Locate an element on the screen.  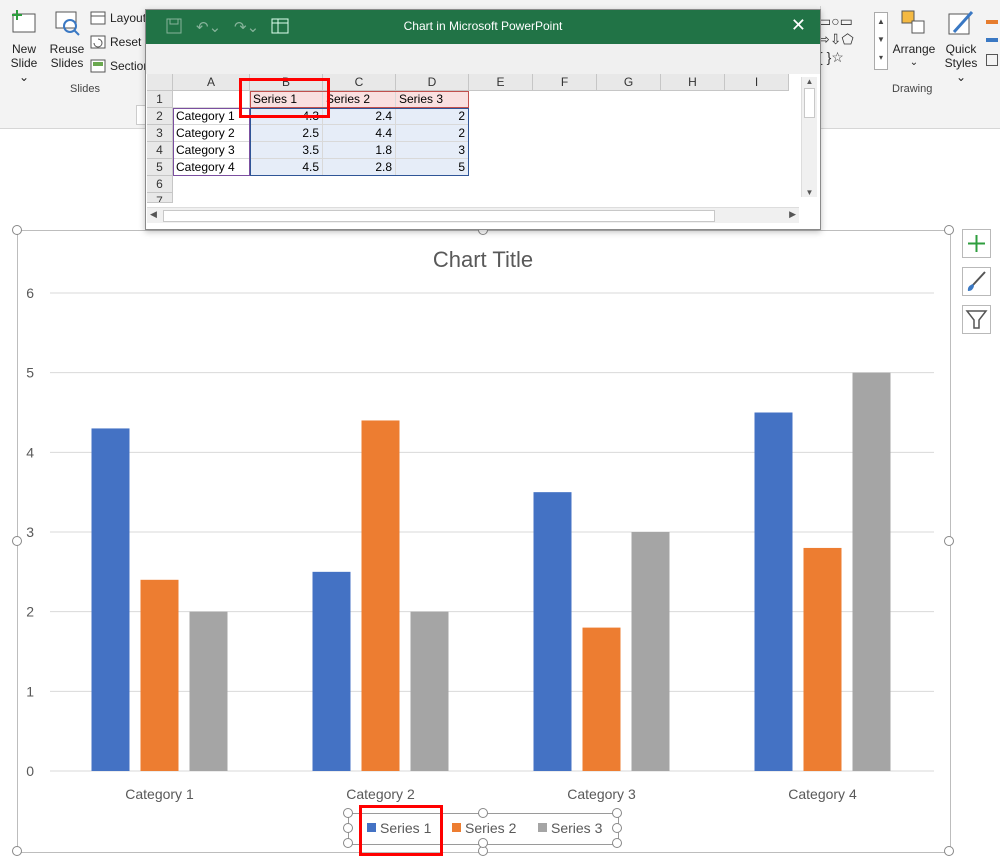
highlight-legend-series1 is located at coordinates (401, 830).